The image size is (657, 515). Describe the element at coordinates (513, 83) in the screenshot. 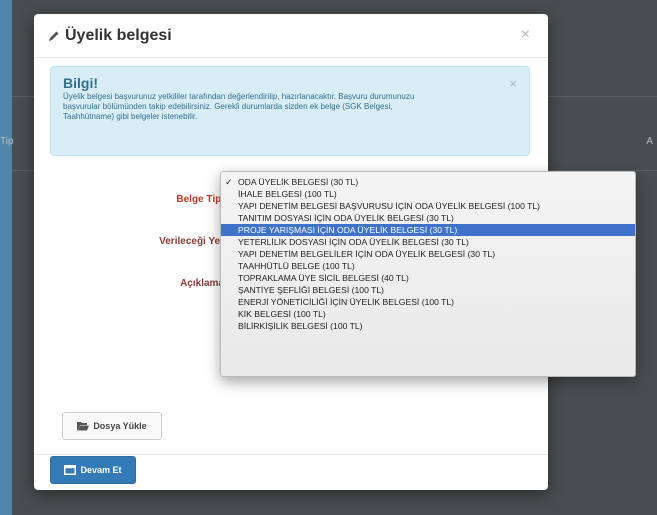

I see `alert-close-icon: ×` at that location.